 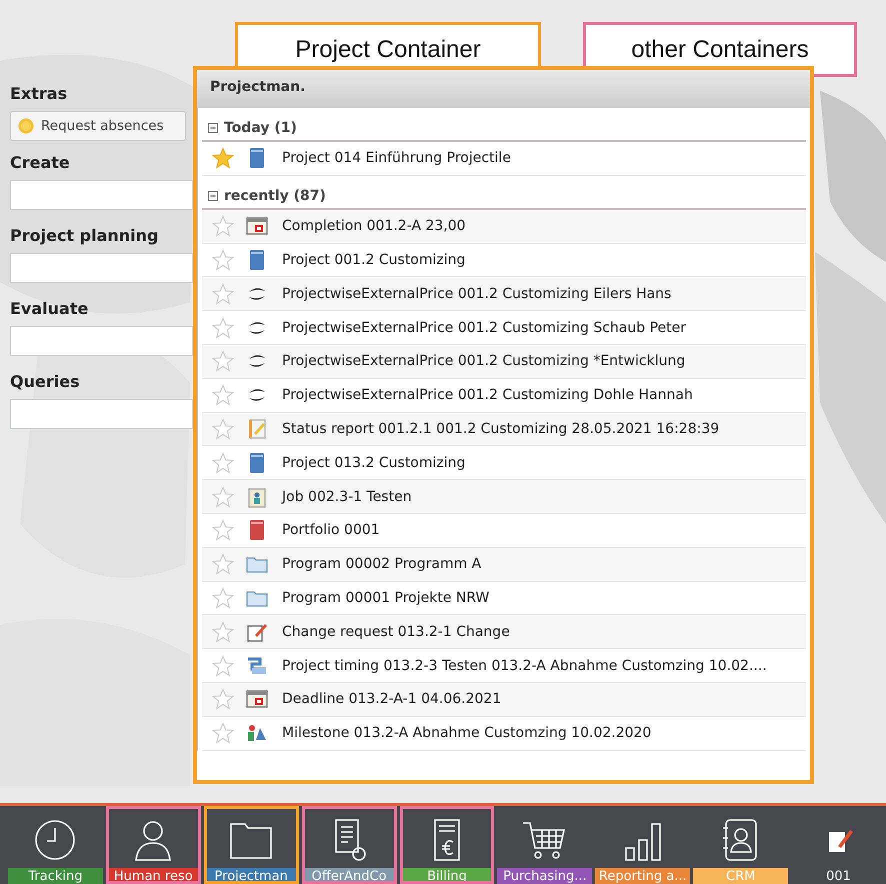 What do you see at coordinates (396, 158) in the screenshot?
I see `item-title: Project 014 Einführung Projectile` at bounding box center [396, 158].